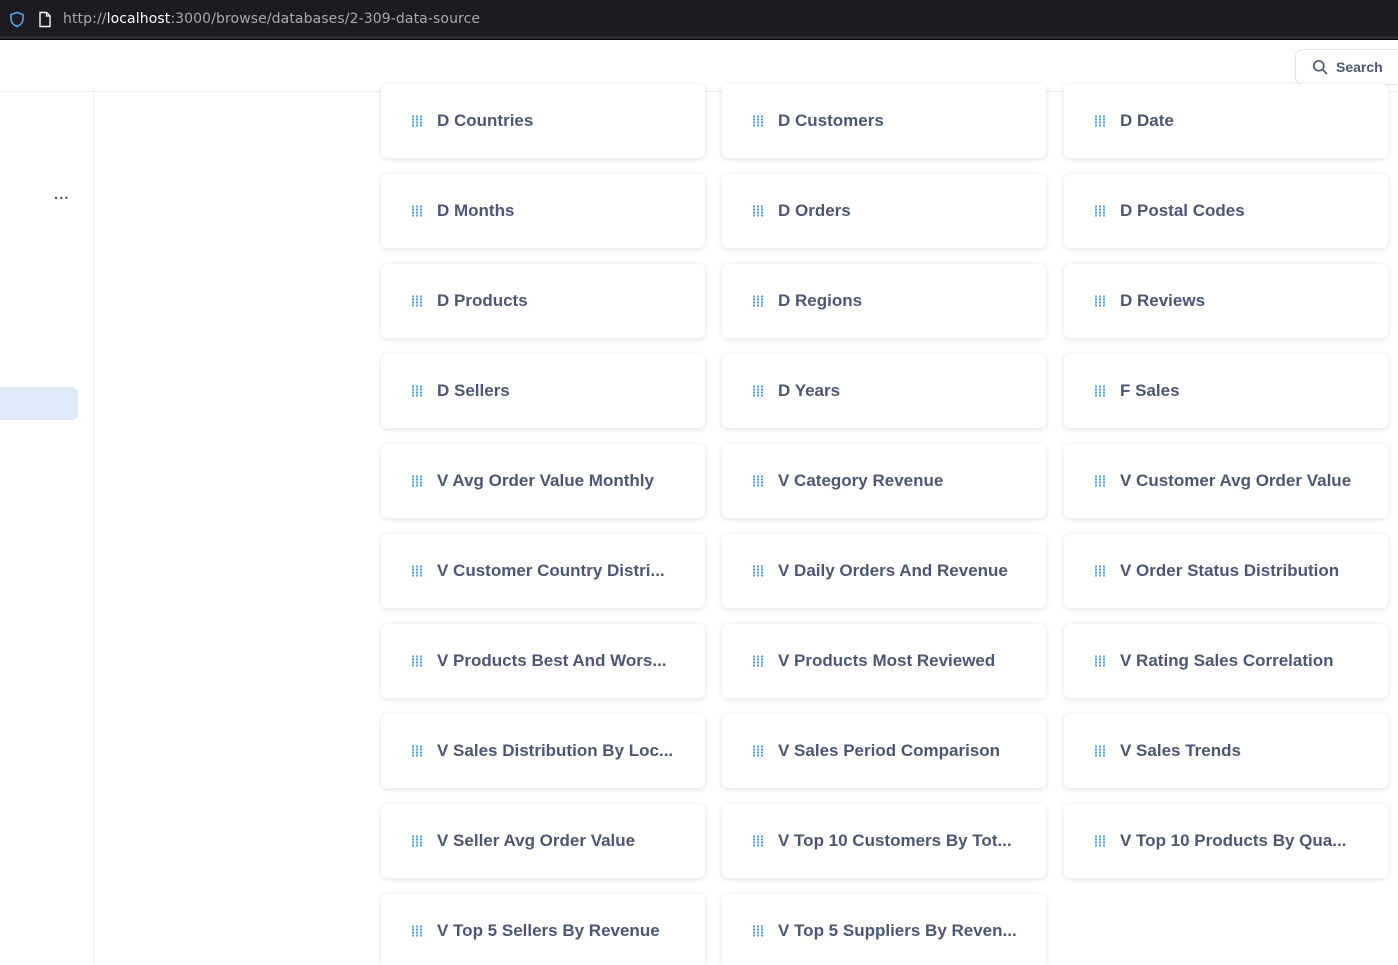 The height and width of the screenshot is (965, 1398). I want to click on search-icon, so click(1320, 67).